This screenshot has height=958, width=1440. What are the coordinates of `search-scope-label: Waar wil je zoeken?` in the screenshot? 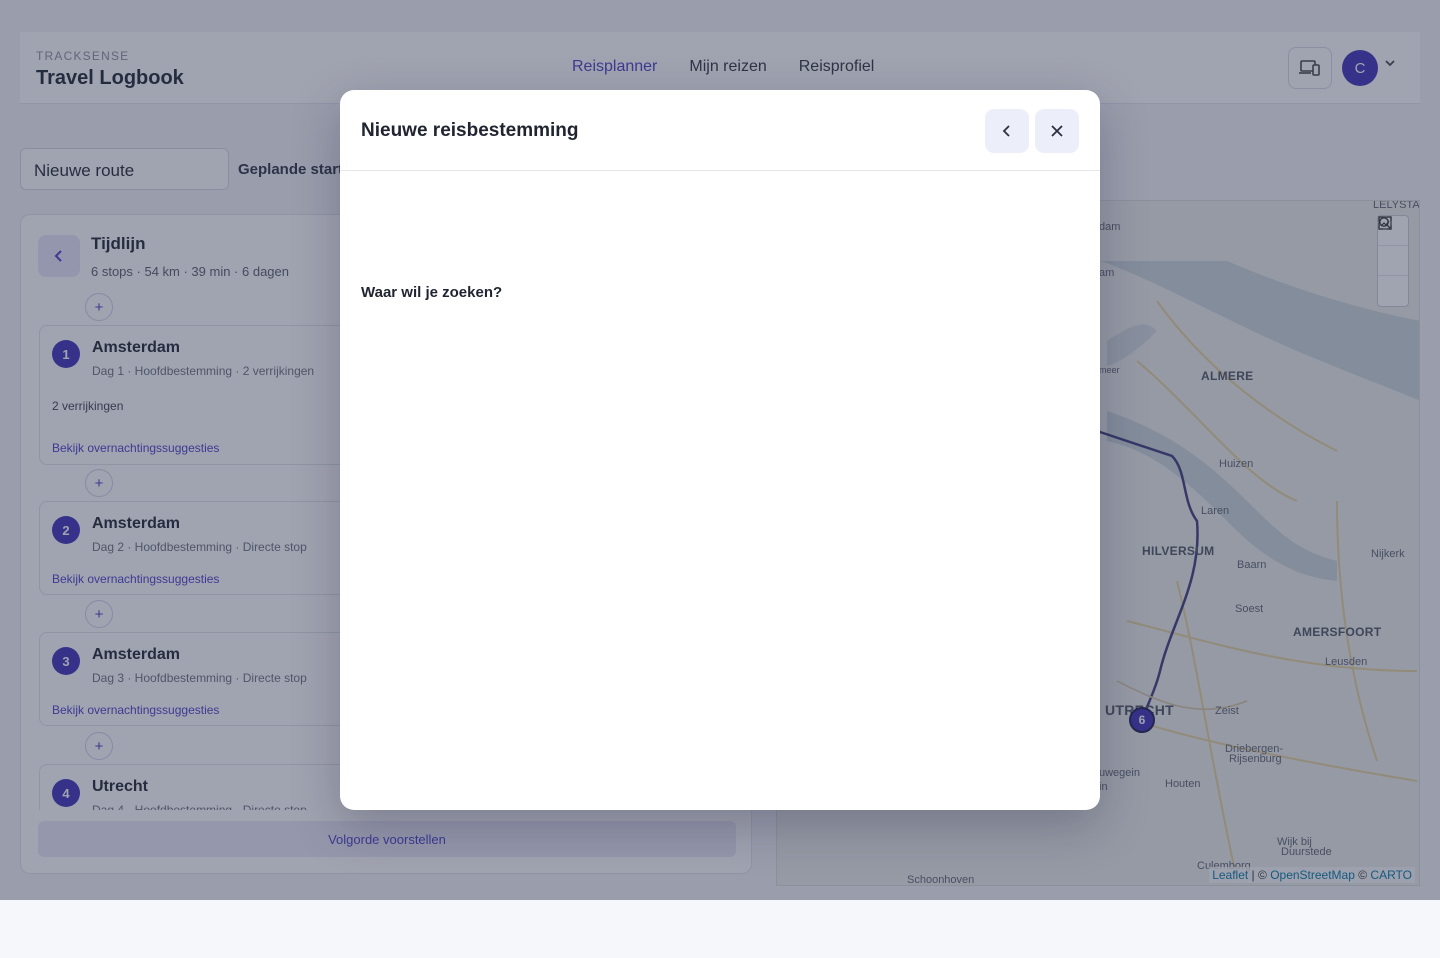 It's located at (432, 292).